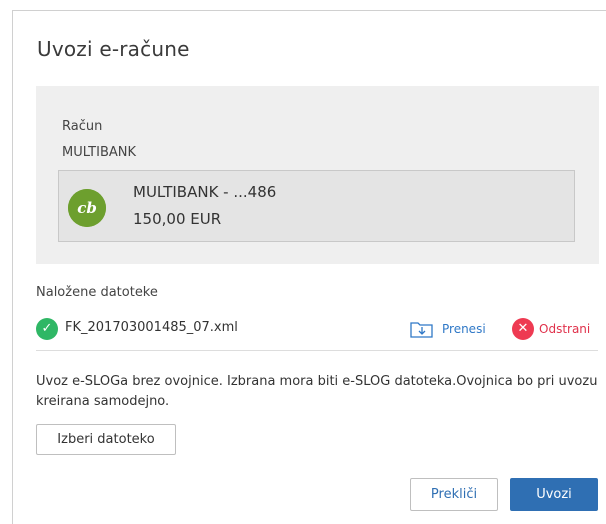 This screenshot has width=606, height=524. I want to click on check-circle-icon: ✓, so click(47, 329).